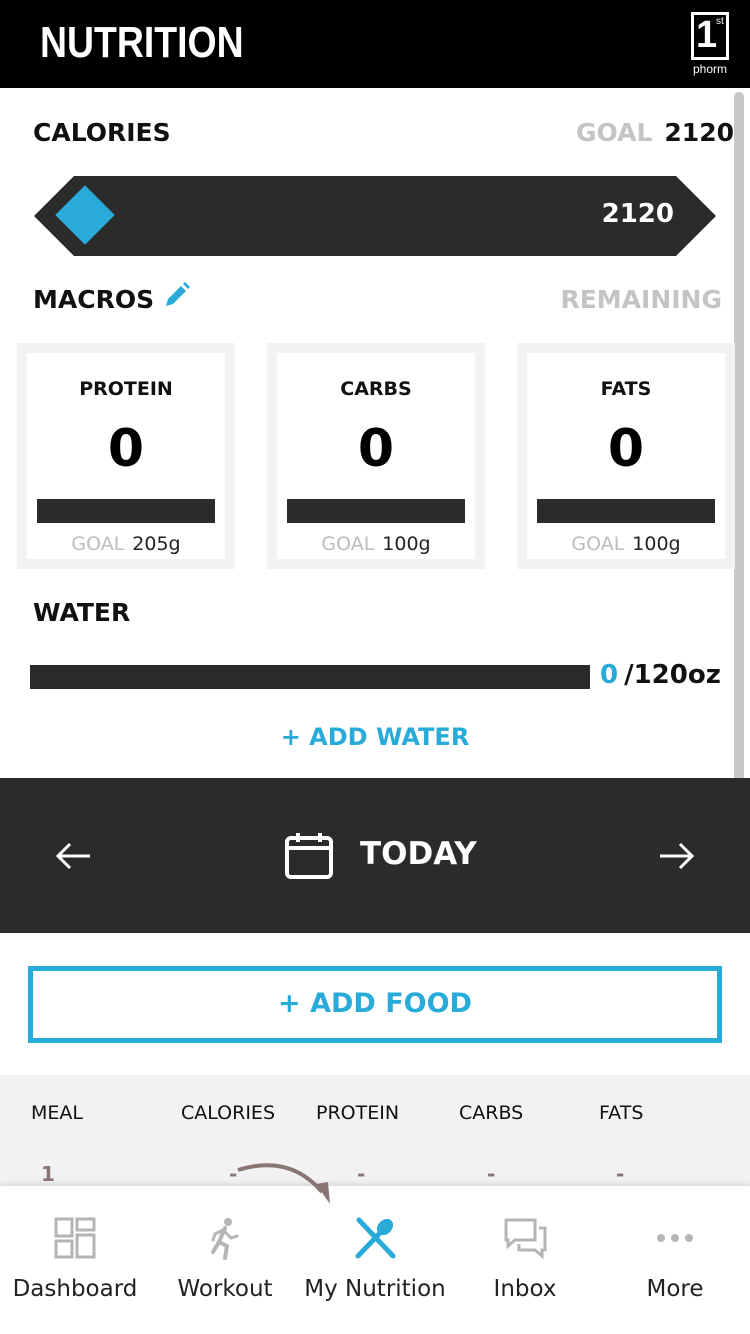 The height and width of the screenshot is (1334, 750). I want to click on brand-logo: 1 st phorm, so click(710, 44).